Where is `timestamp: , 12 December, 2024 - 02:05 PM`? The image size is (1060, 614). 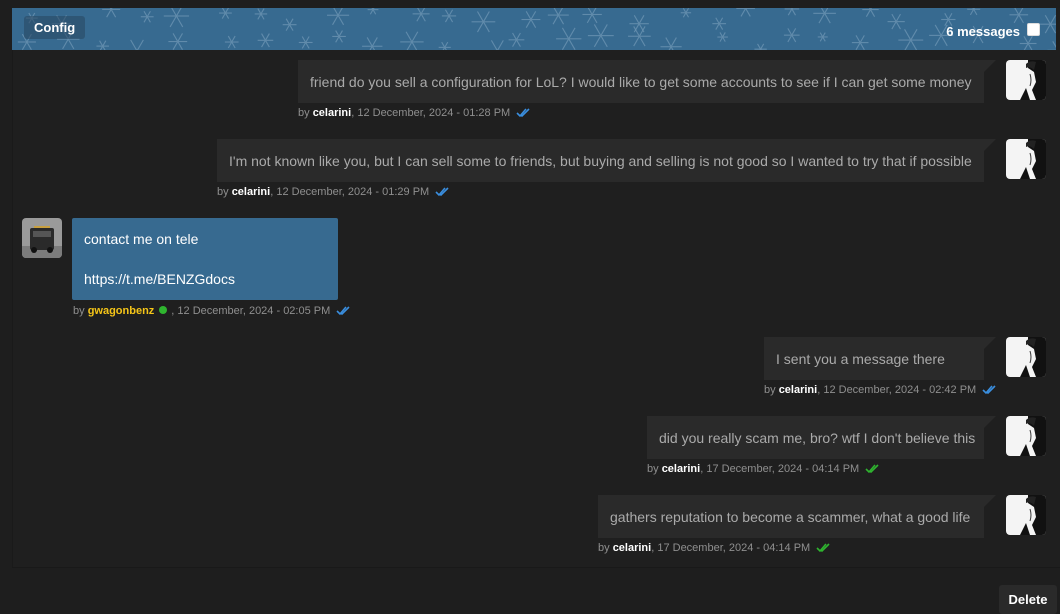
timestamp: , 12 December, 2024 - 02:05 PM is located at coordinates (251, 311).